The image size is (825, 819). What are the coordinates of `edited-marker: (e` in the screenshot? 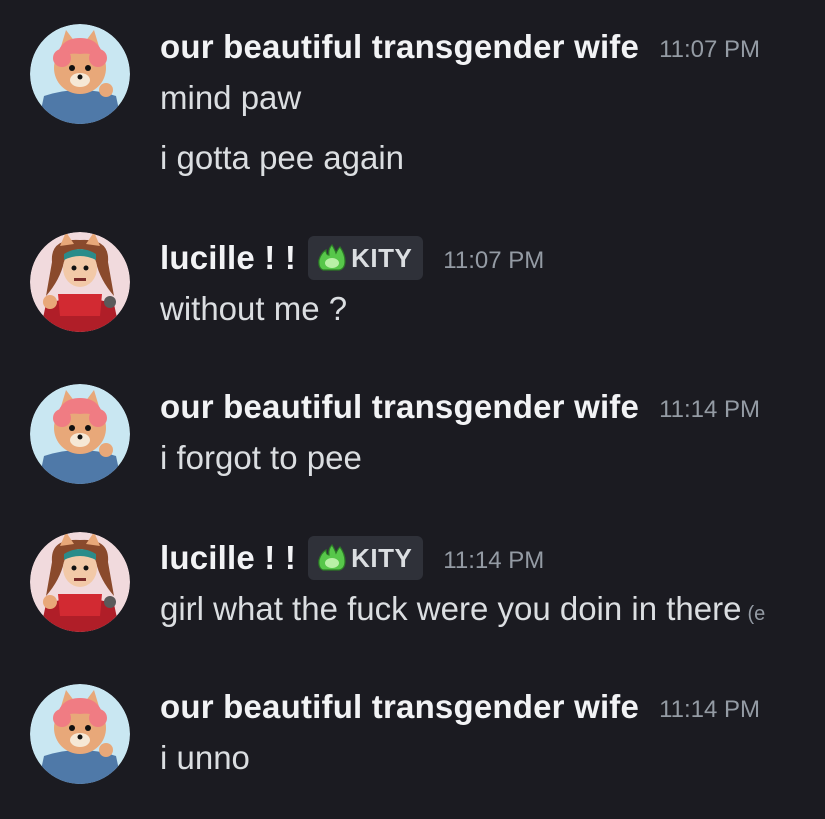 It's located at (756, 614).